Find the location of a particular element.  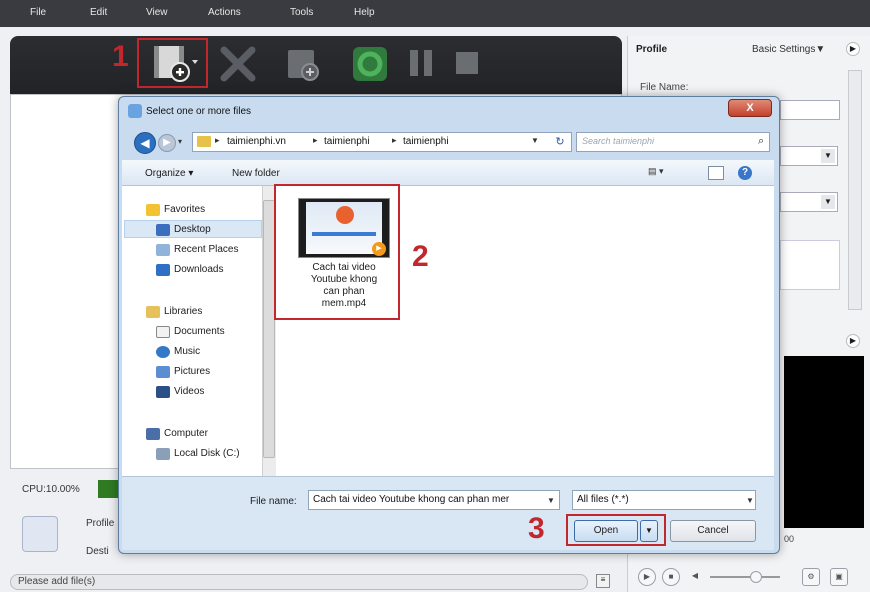

player-controls: ▶ ■ ◀ ⚙ ▣ is located at coordinates (750, 577).